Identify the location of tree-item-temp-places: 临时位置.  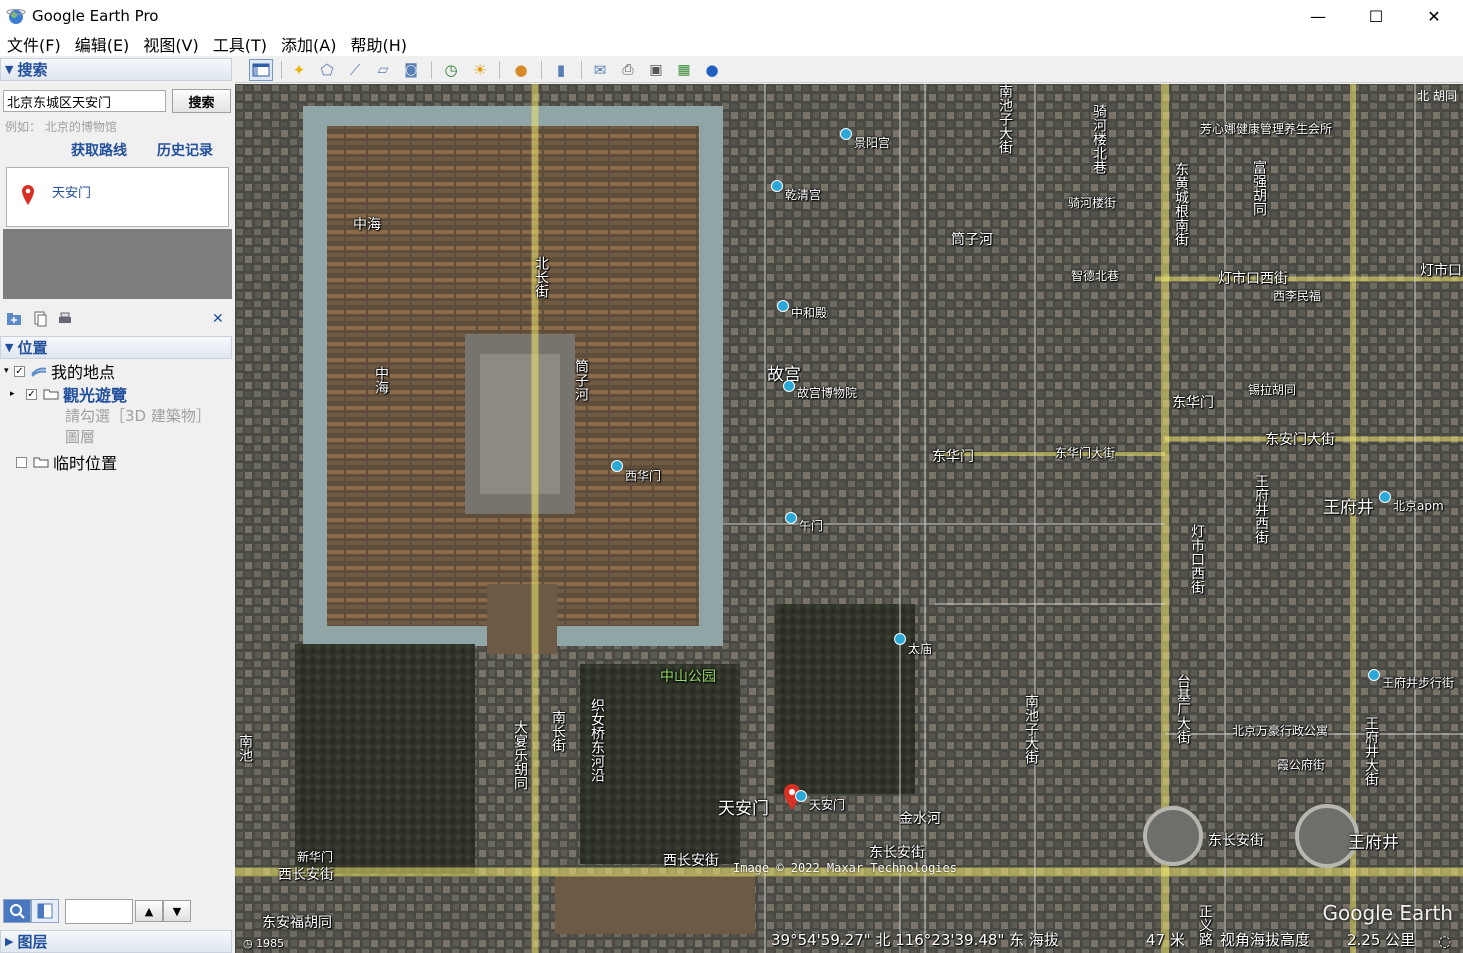
(66, 462).